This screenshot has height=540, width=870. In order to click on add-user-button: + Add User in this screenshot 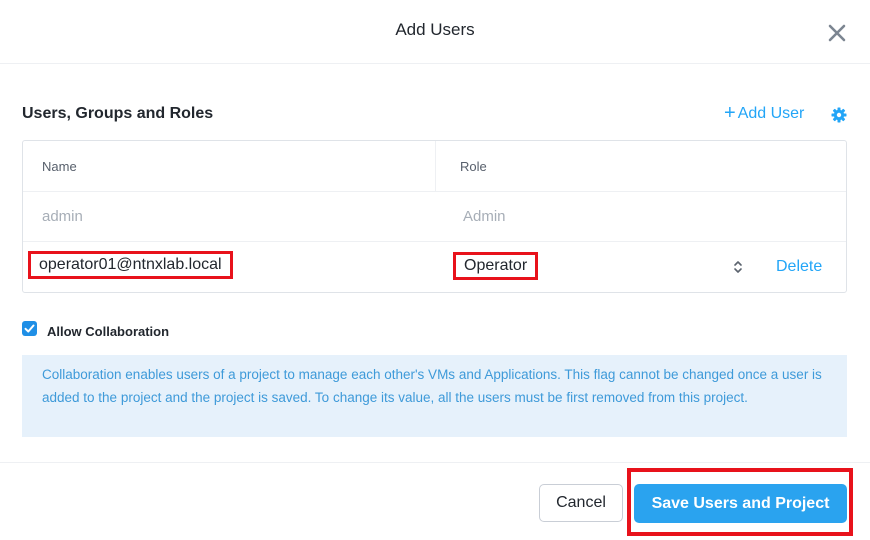, I will do `click(764, 113)`.